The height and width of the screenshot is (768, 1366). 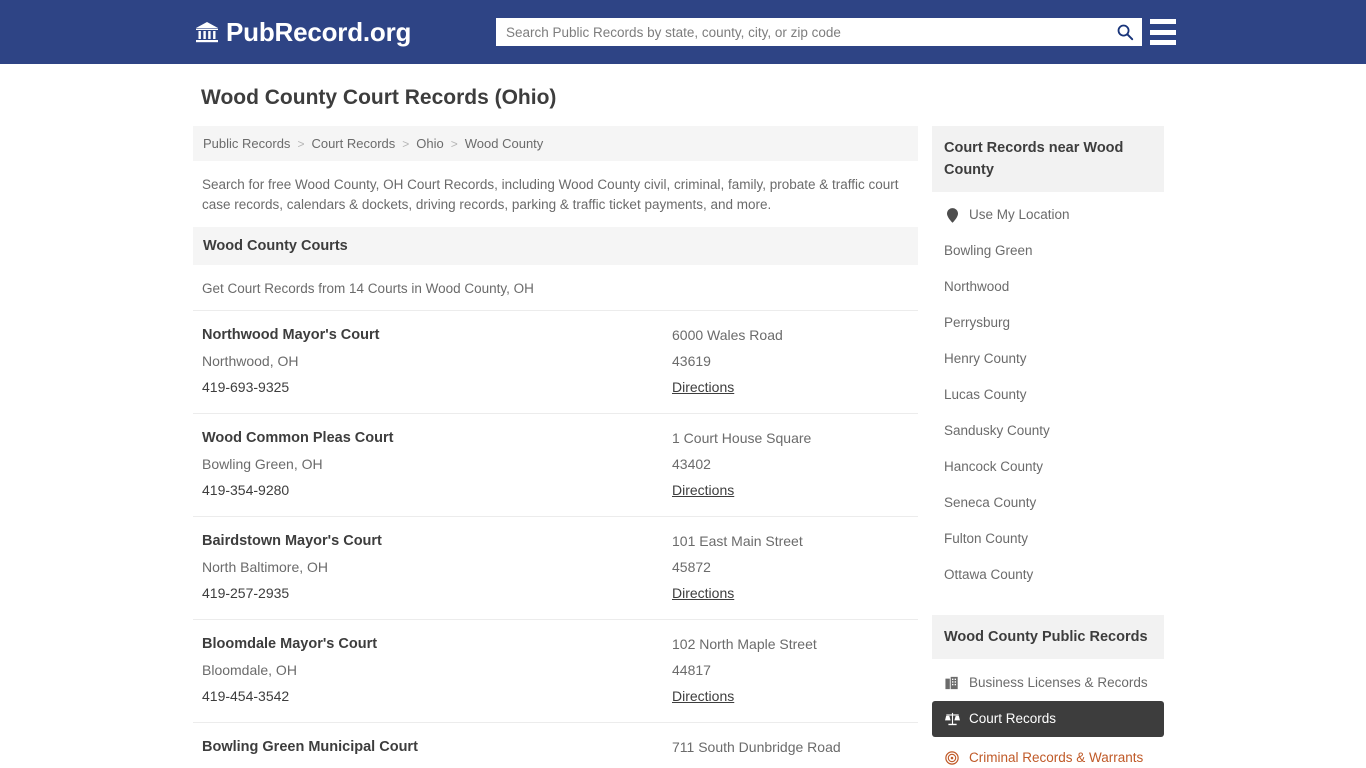 I want to click on sidebar-item-label: Hancock County, so click(x=994, y=466).